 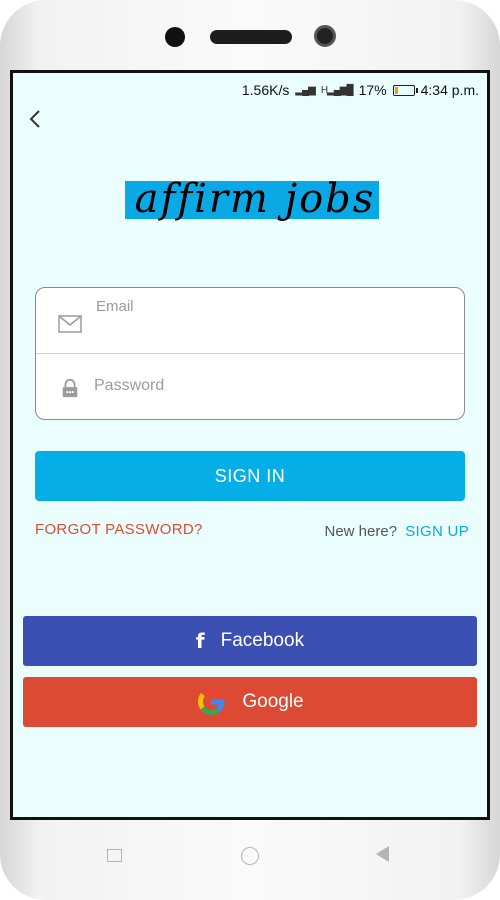 I want to click on status-bar: 1.56K/s ▂▄▆ H▂▄▆█ 17% 4:34 p.m., so click(x=360, y=90).